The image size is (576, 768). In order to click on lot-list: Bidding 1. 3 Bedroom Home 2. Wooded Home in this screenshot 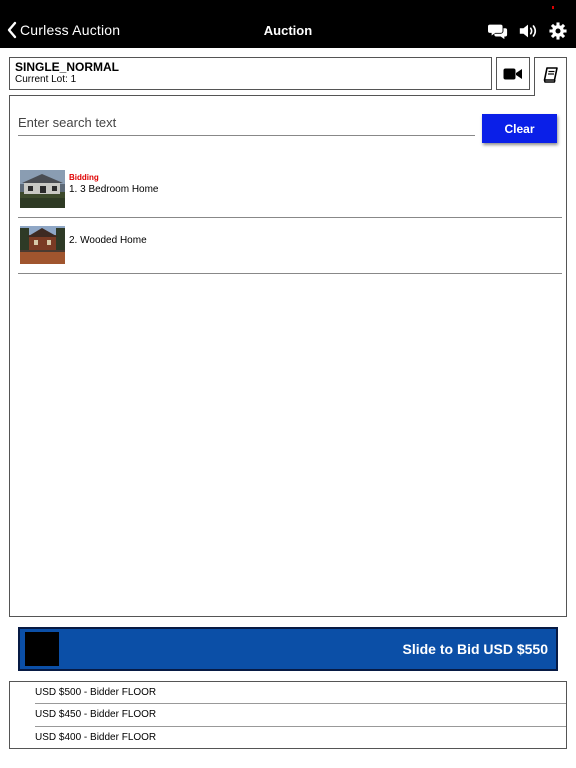, I will do `click(290, 218)`.